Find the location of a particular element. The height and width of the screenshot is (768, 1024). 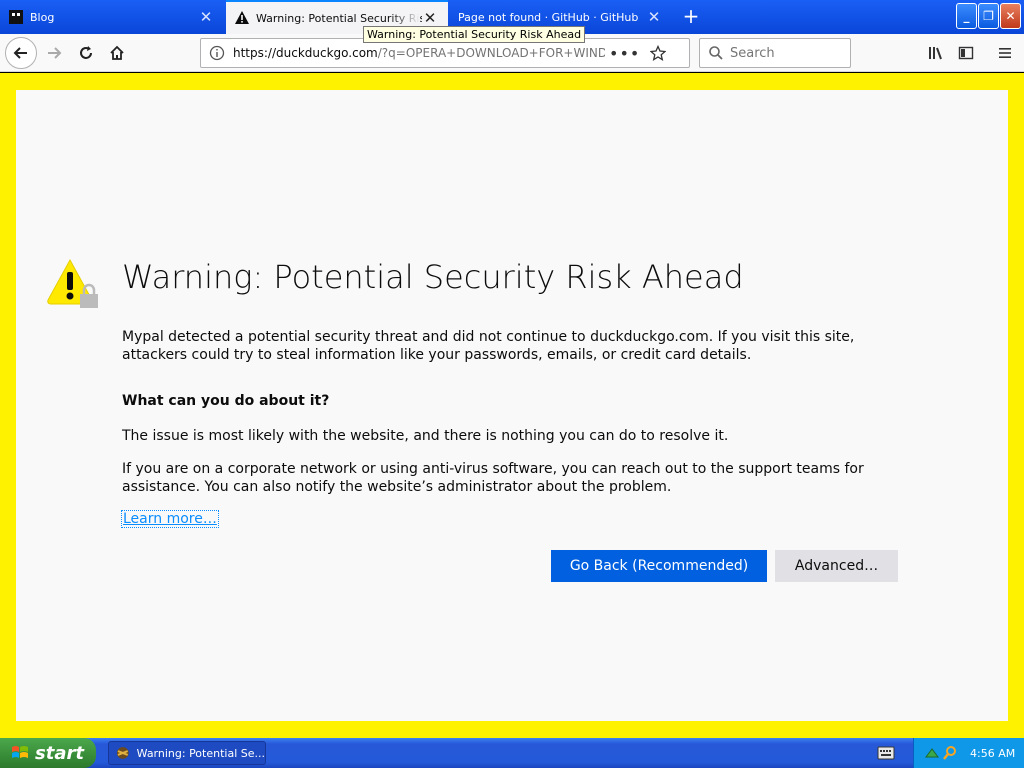

home-icon is located at coordinates (117, 52).